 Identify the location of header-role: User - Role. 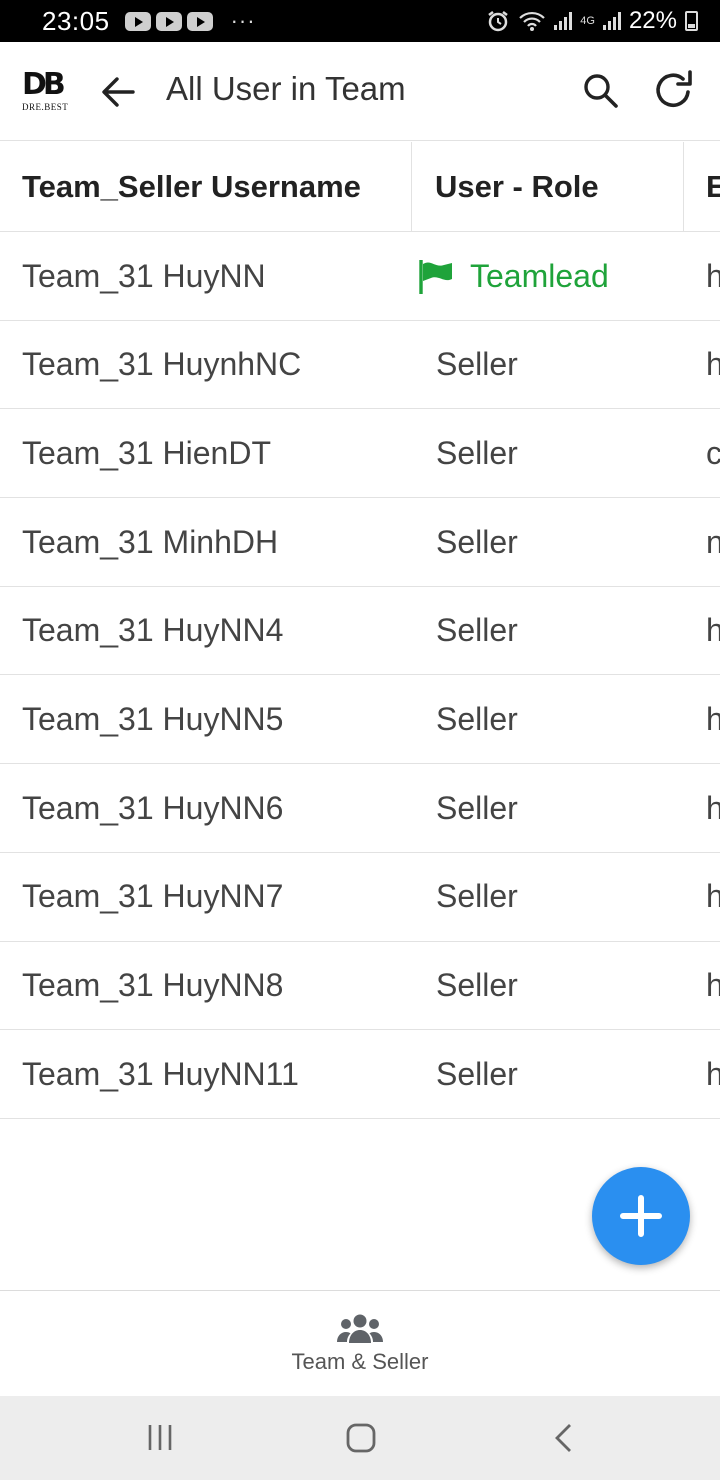
(548, 187).